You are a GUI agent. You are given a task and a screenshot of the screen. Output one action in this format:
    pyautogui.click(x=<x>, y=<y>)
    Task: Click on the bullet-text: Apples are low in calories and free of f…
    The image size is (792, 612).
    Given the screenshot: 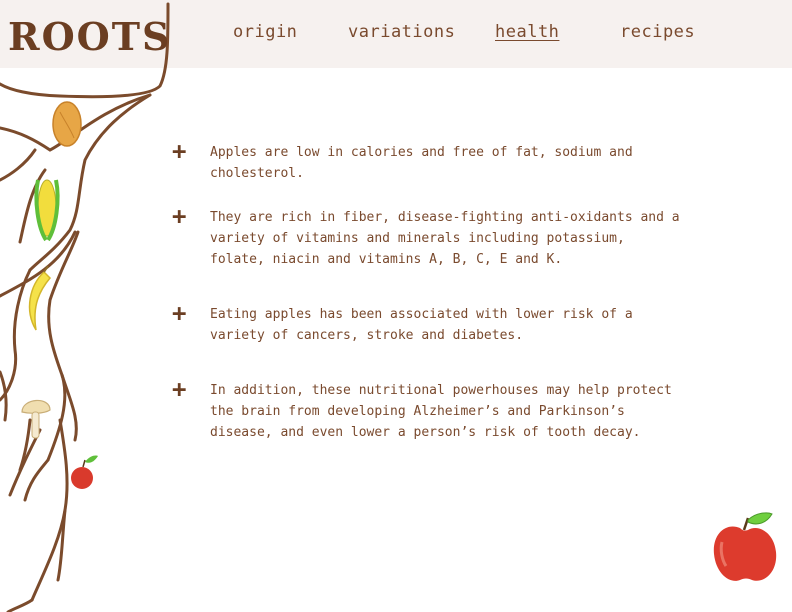 What is the action you would take?
    pyautogui.click(x=421, y=163)
    